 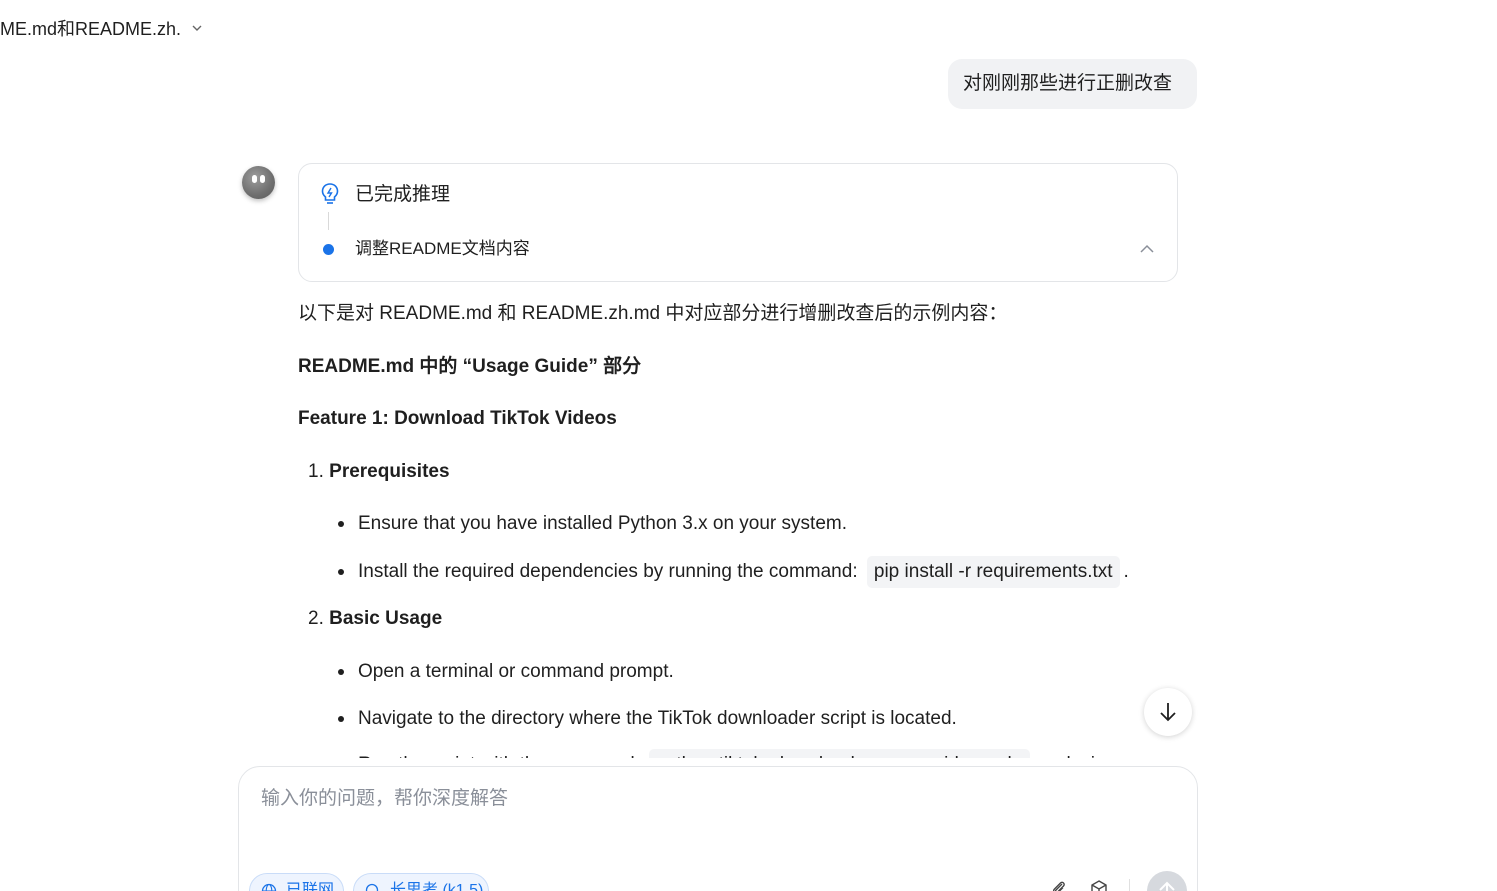 I want to click on avatar-eye-left, so click(x=254, y=179).